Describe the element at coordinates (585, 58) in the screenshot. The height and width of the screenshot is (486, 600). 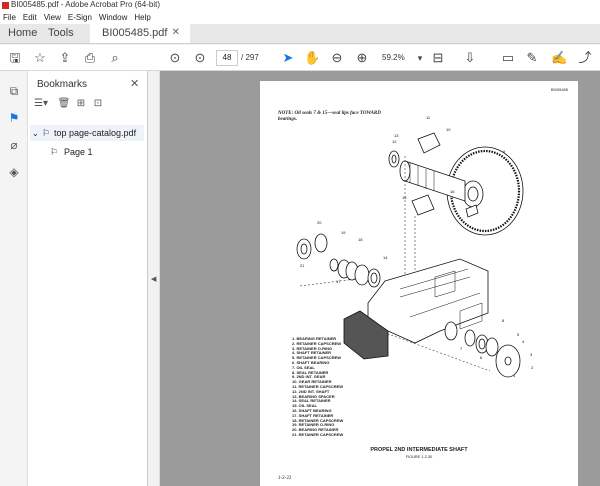
I see `share-icon: ⤴` at that location.